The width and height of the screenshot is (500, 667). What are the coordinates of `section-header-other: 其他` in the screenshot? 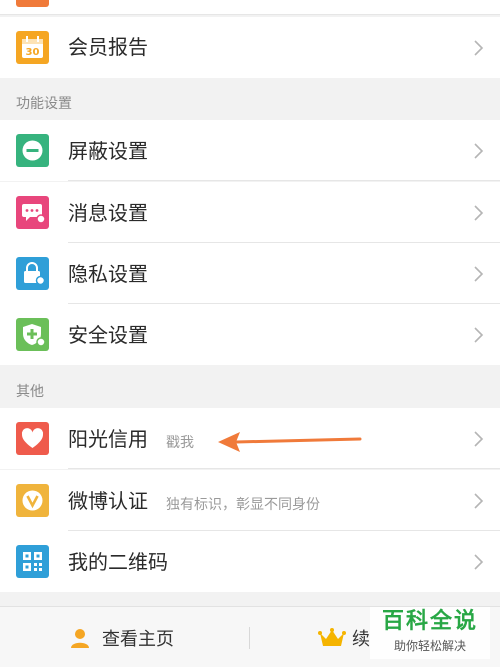 It's located at (250, 387).